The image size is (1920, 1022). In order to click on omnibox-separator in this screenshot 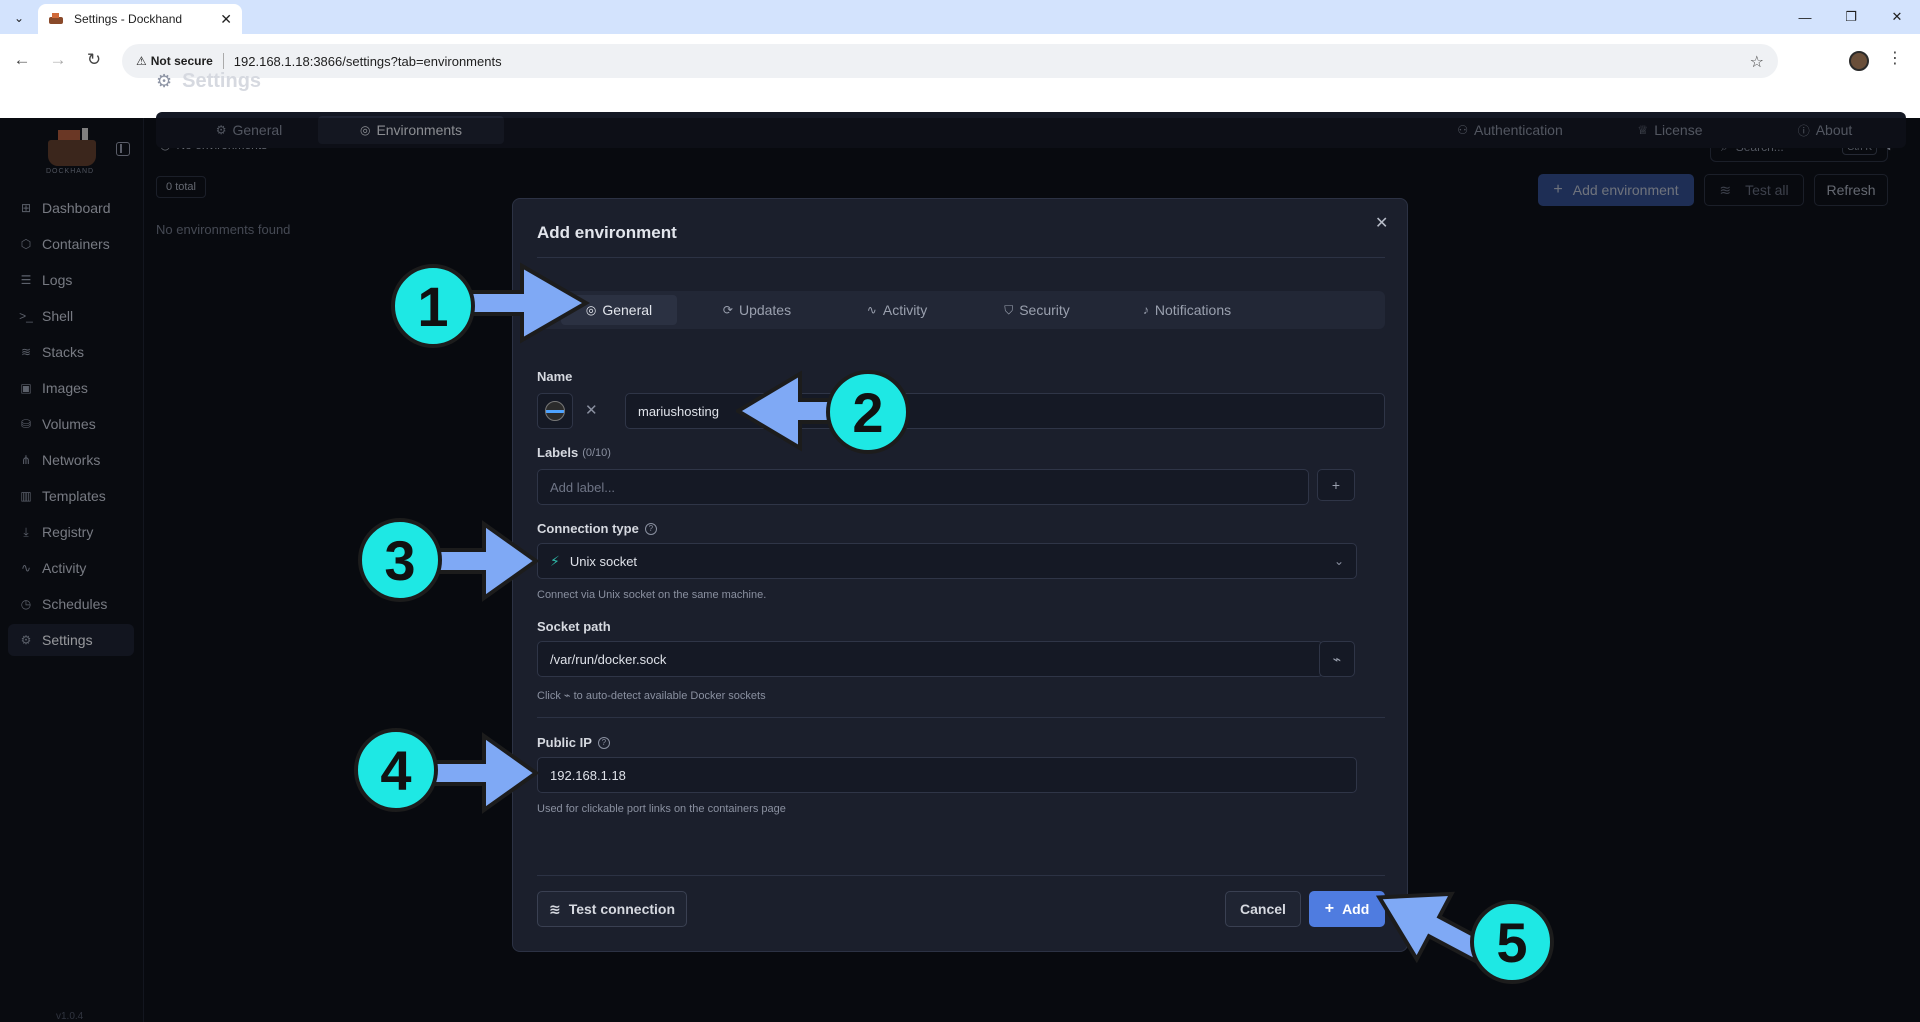, I will do `click(223, 61)`.